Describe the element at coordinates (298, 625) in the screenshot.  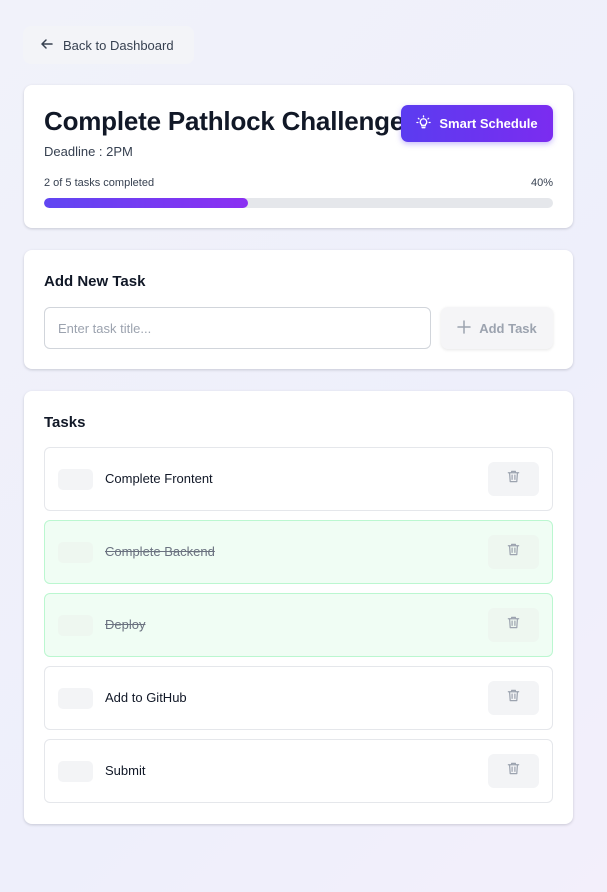
I see `task-row: Deploy` at that location.